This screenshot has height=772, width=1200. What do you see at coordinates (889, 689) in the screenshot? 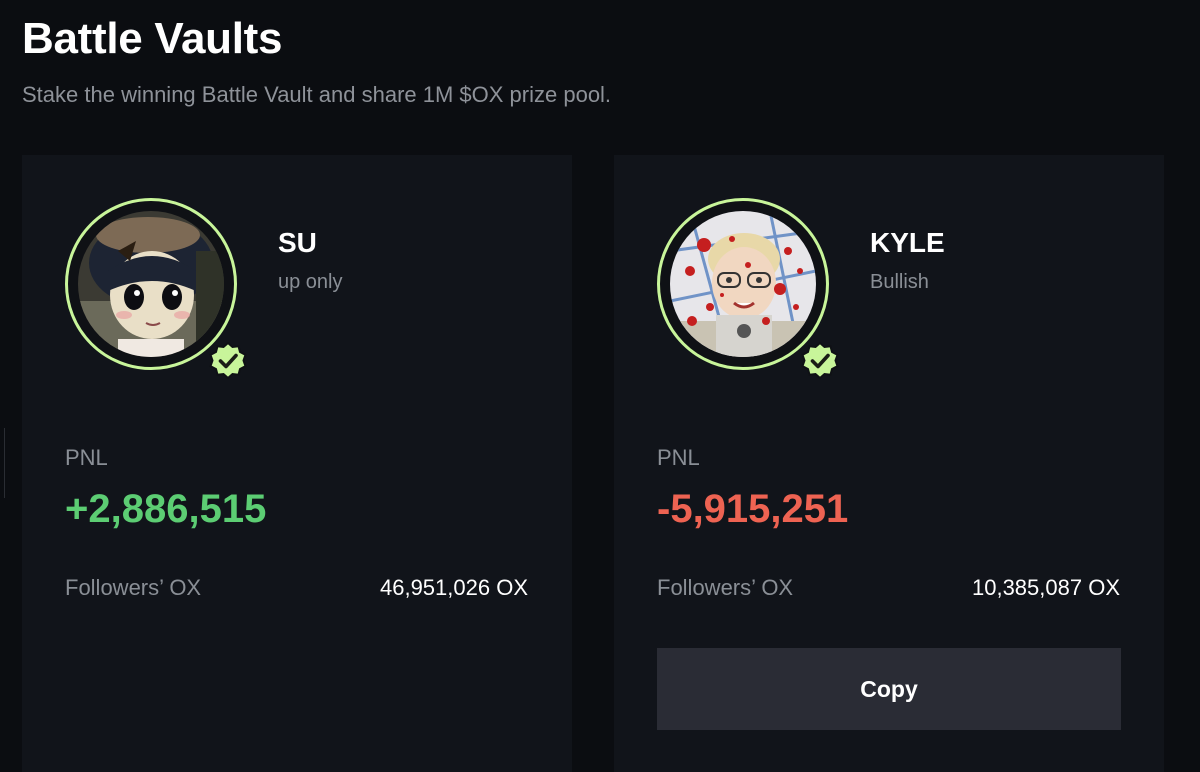
I see `copy-button: Copy` at bounding box center [889, 689].